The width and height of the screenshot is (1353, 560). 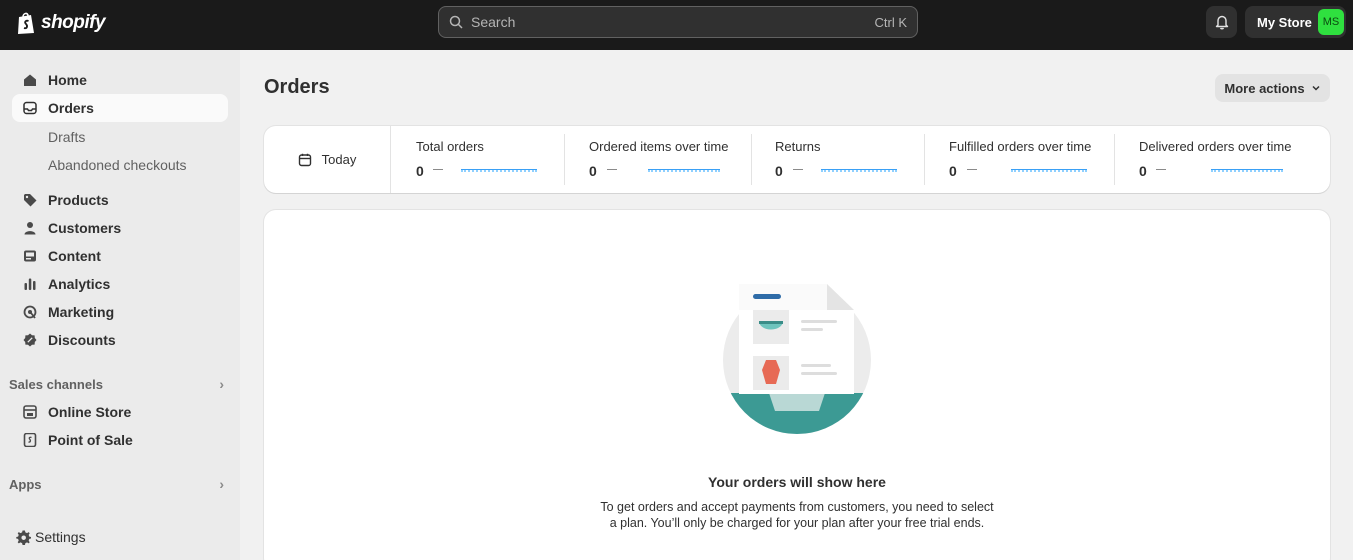 What do you see at coordinates (30, 228) in the screenshot?
I see `person-icon` at bounding box center [30, 228].